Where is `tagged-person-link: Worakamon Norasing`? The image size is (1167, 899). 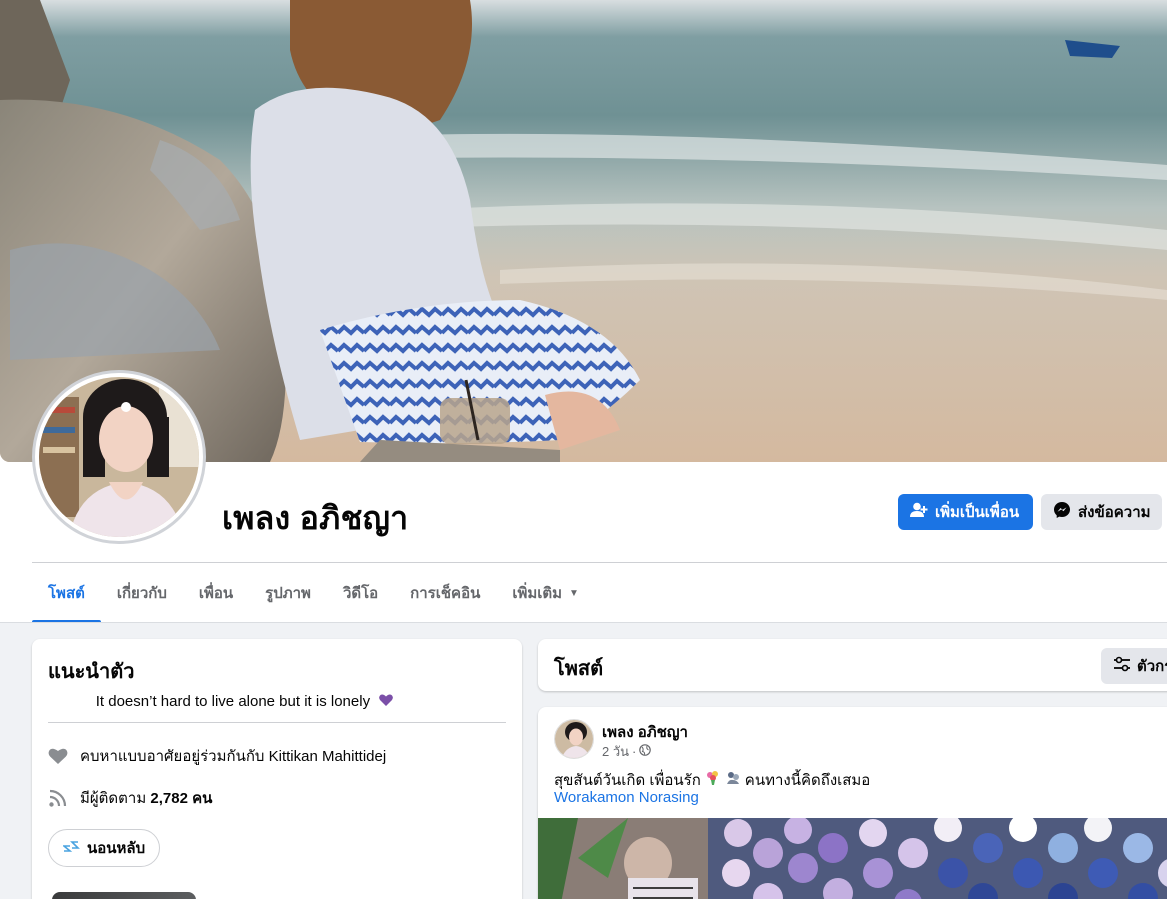
tagged-person-link: Worakamon Norasing is located at coordinates (626, 797).